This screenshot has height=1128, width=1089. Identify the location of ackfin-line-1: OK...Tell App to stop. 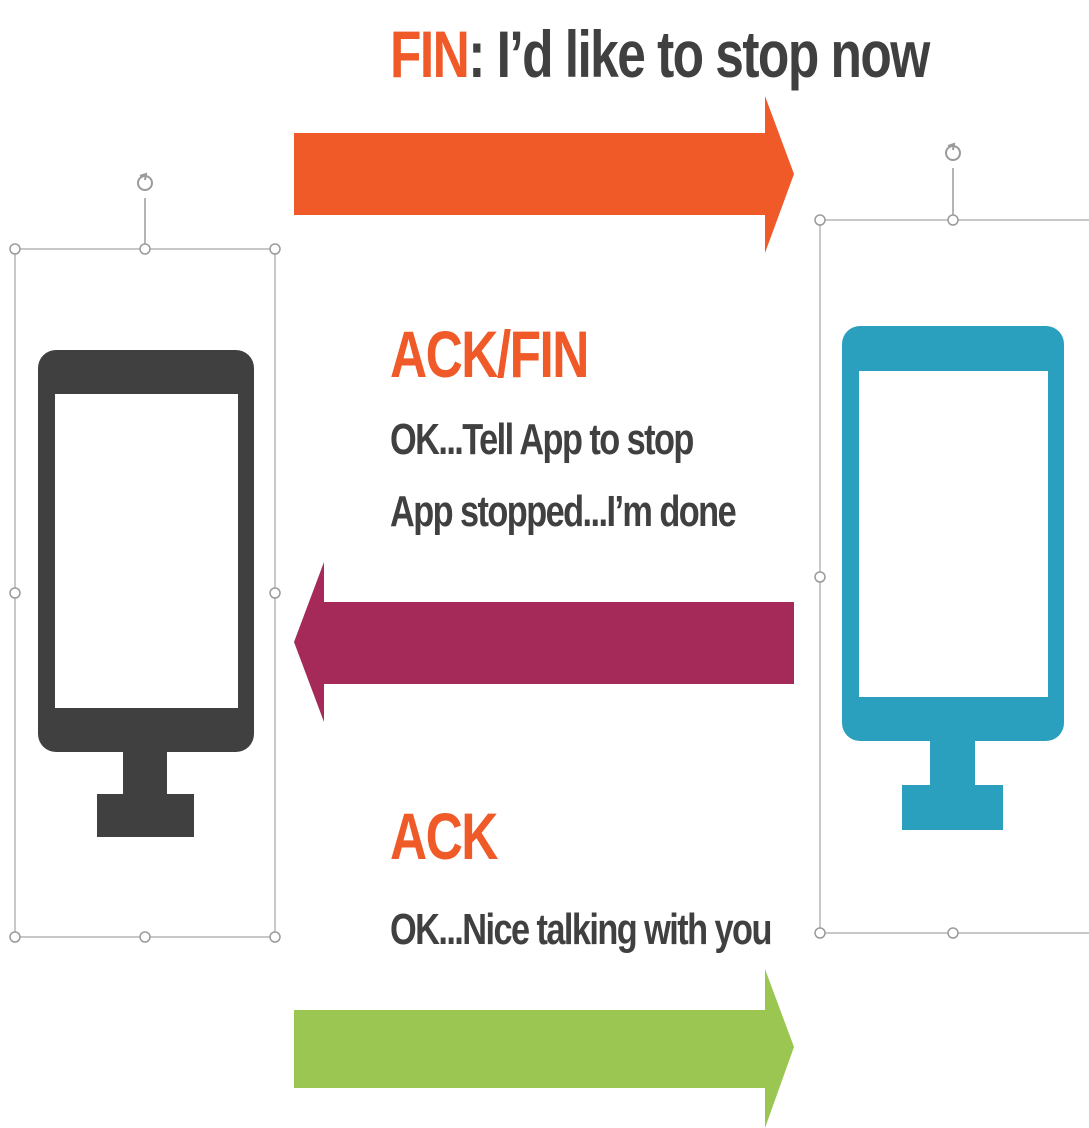
(542, 439).